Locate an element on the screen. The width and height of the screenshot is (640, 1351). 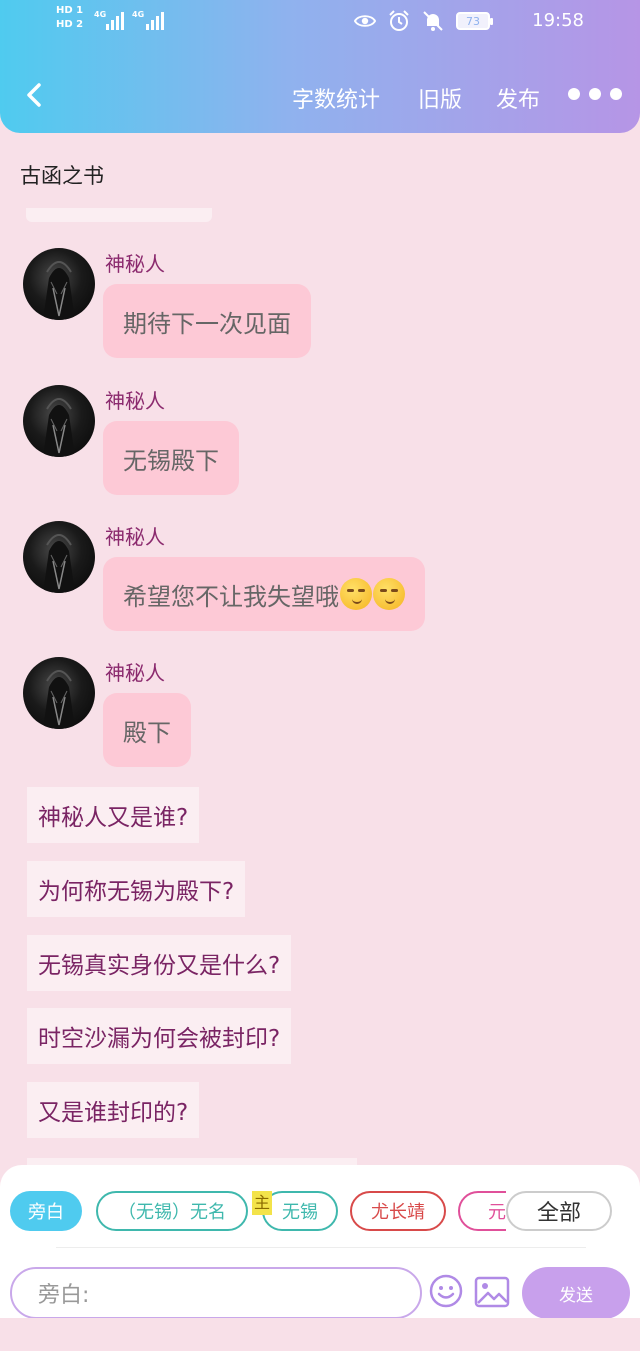
divider is located at coordinates (321, 1247).